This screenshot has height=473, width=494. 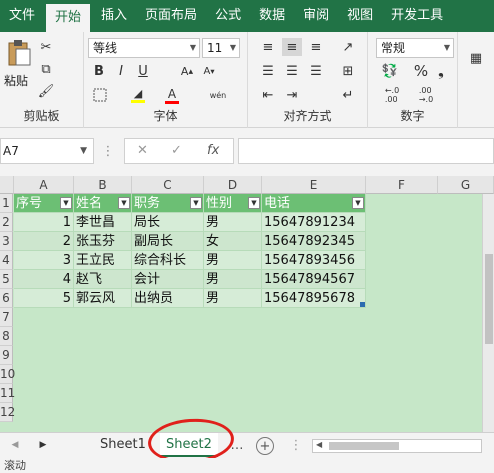 I want to click on decrease-decimal-icon: .00 →.0, so click(x=426, y=95).